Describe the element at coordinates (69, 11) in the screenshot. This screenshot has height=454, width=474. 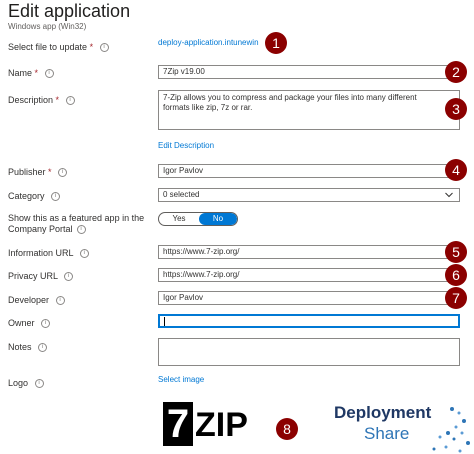
I see `page-title: Edit application` at that location.